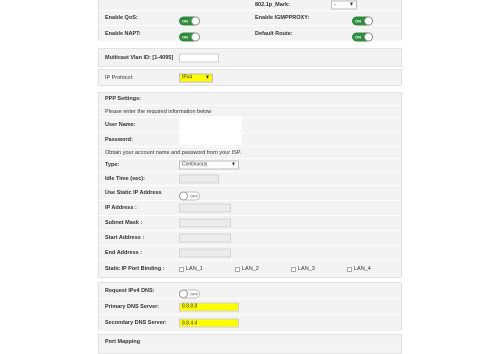 This screenshot has height=354, width=500. What do you see at coordinates (250, 33) in the screenshot?
I see `napt-route-row: Enable NAPT: ON Default Route: ON` at bounding box center [250, 33].